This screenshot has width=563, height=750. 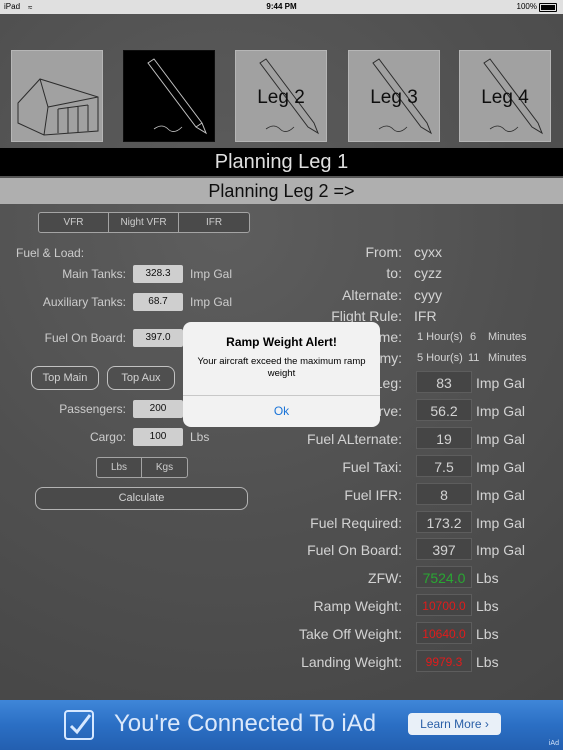 I want to click on alert-ok-button: Ok, so click(x=281, y=411).